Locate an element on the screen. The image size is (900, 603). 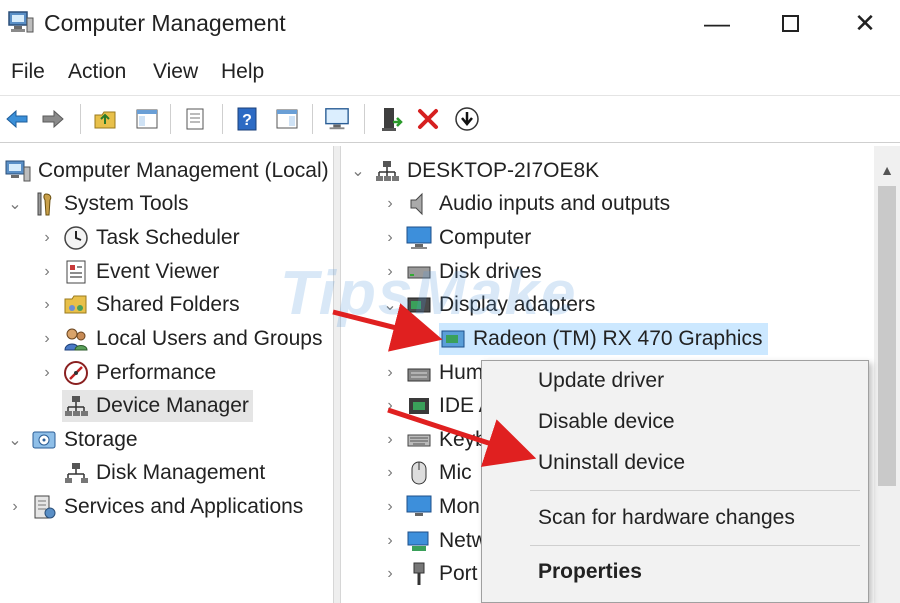
device-category-keyboards: › Keyb is located at coordinates (434, 440).